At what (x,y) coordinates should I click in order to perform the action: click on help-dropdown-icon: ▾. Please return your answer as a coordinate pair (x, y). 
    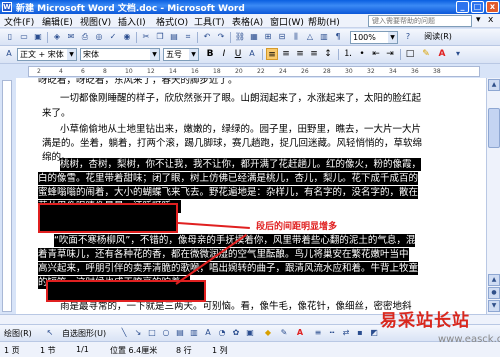
    Looking at the image, I should click on (478, 20).